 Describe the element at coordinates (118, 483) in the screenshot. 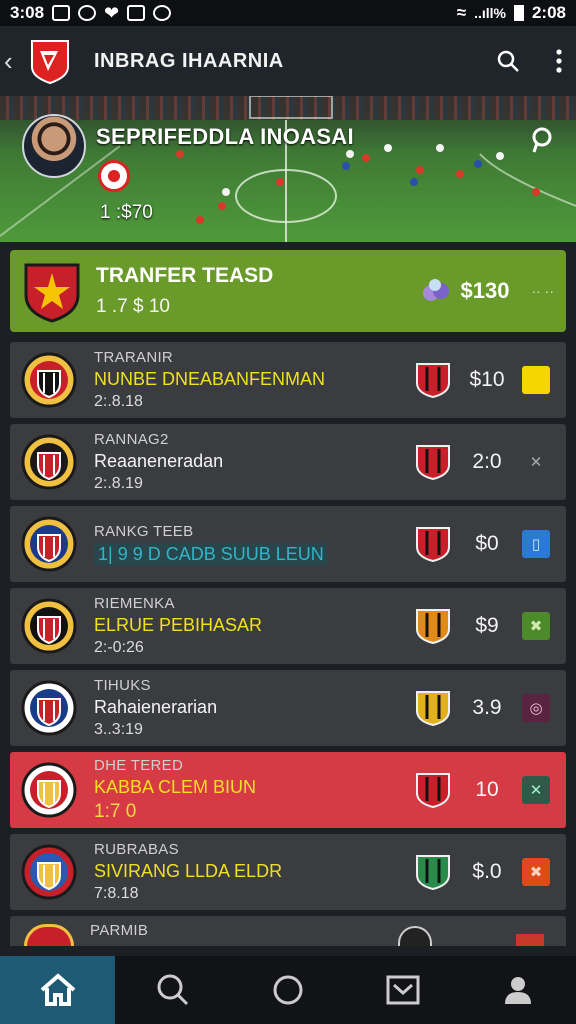

I see `row-time: 2:.8.19` at that location.